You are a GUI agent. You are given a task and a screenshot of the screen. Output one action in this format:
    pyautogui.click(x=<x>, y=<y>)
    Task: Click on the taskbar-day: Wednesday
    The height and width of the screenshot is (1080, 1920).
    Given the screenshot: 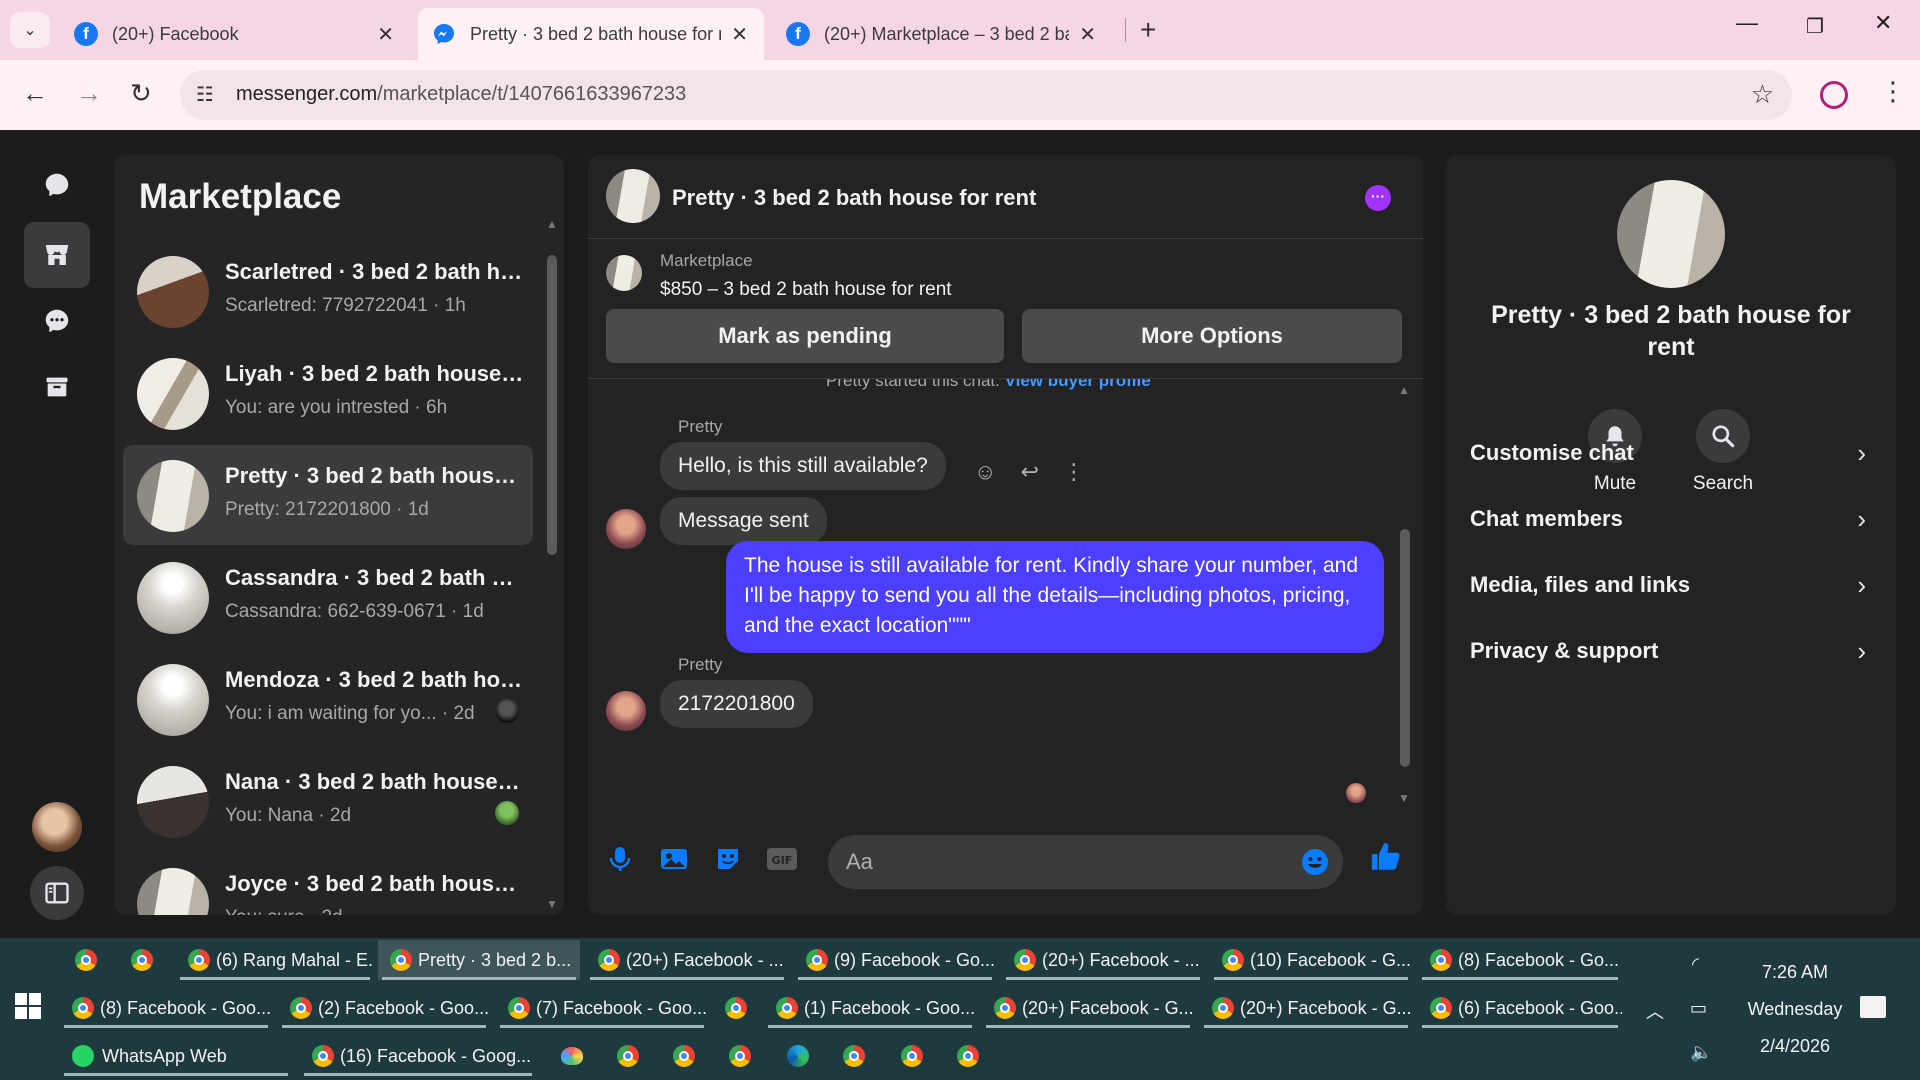 What is the action you would take?
    pyautogui.click(x=1795, y=1009)
    